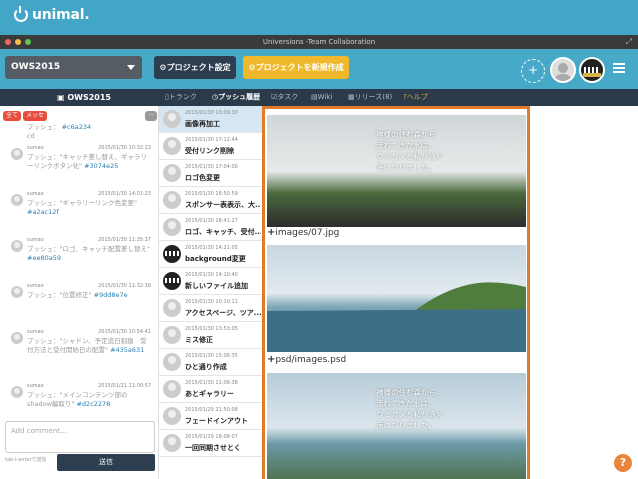 This screenshot has height=479, width=638. I want to click on more-options-button: ···, so click(151, 116).